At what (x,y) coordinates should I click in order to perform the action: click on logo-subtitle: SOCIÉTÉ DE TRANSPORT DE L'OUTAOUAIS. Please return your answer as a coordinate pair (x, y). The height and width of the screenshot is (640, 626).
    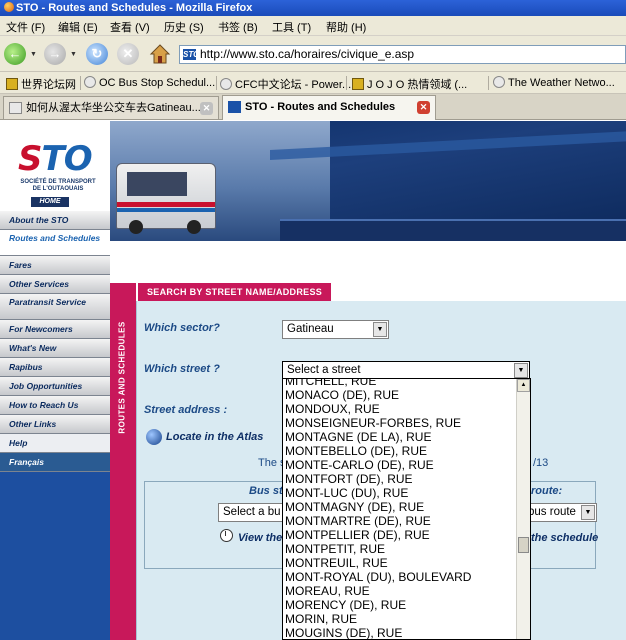
    Looking at the image, I should click on (58, 185).